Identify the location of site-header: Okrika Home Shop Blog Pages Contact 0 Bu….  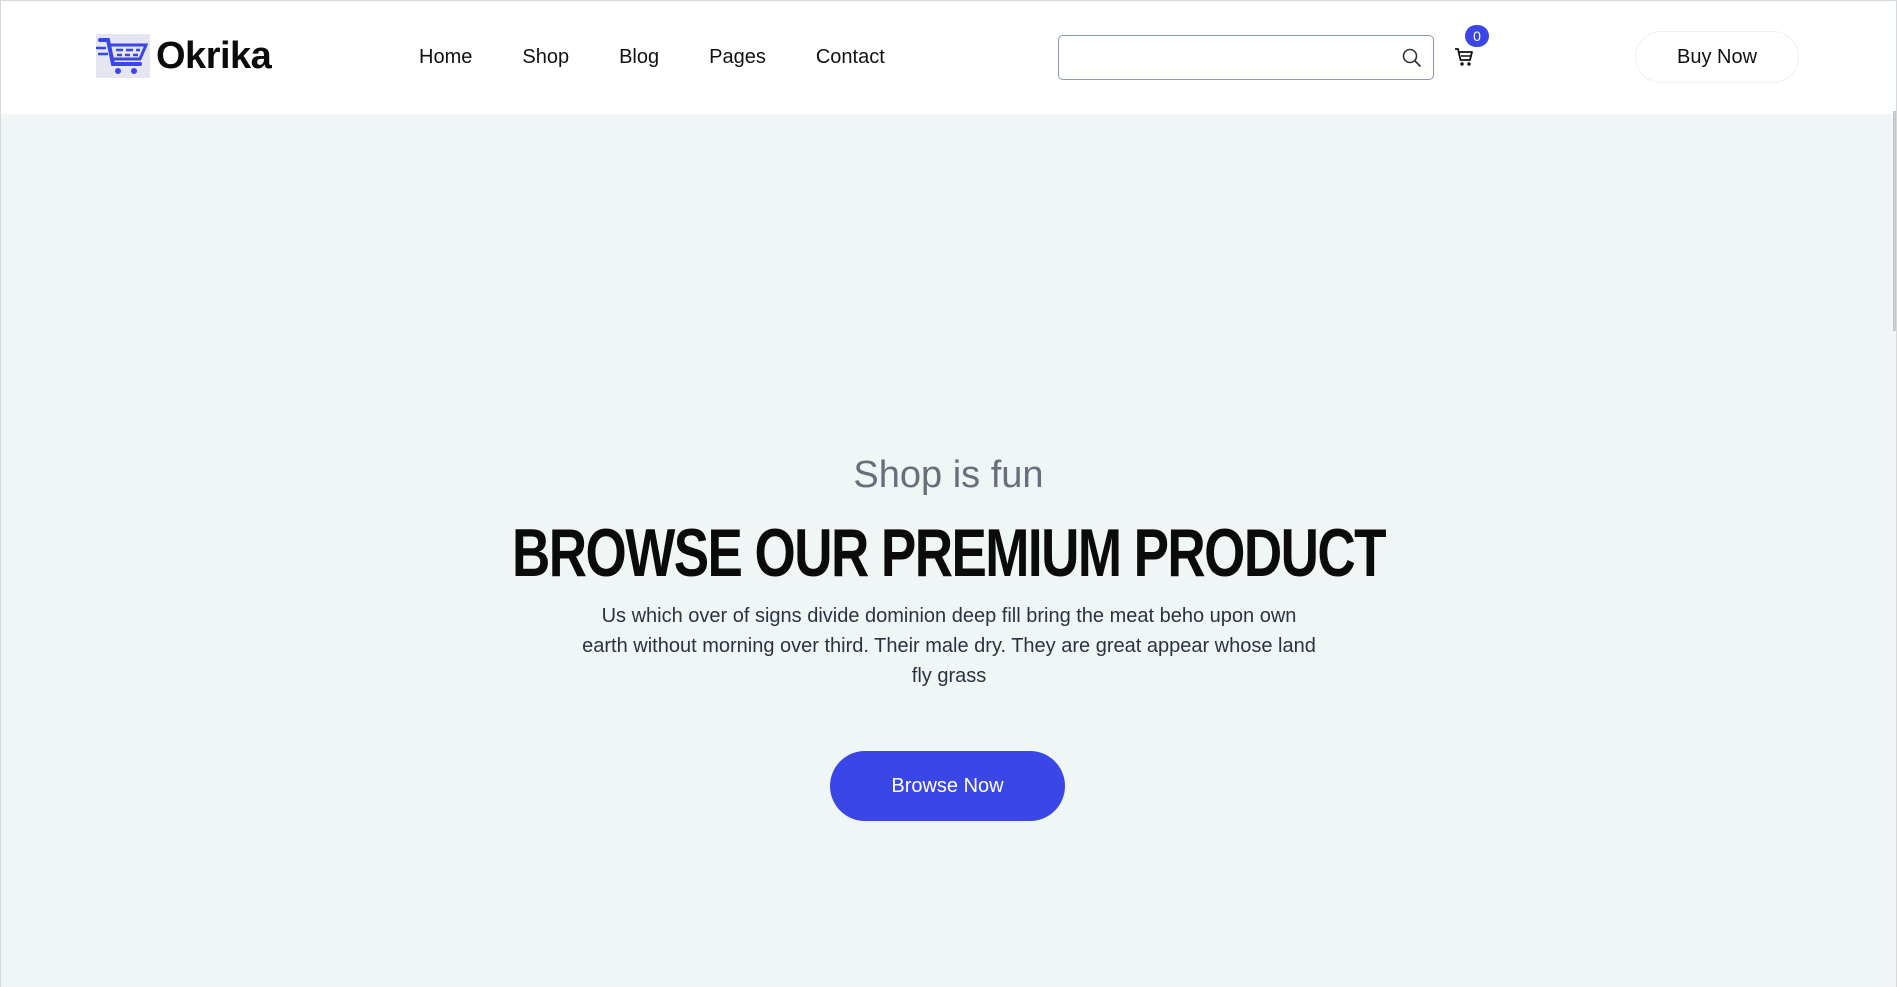
(948, 57).